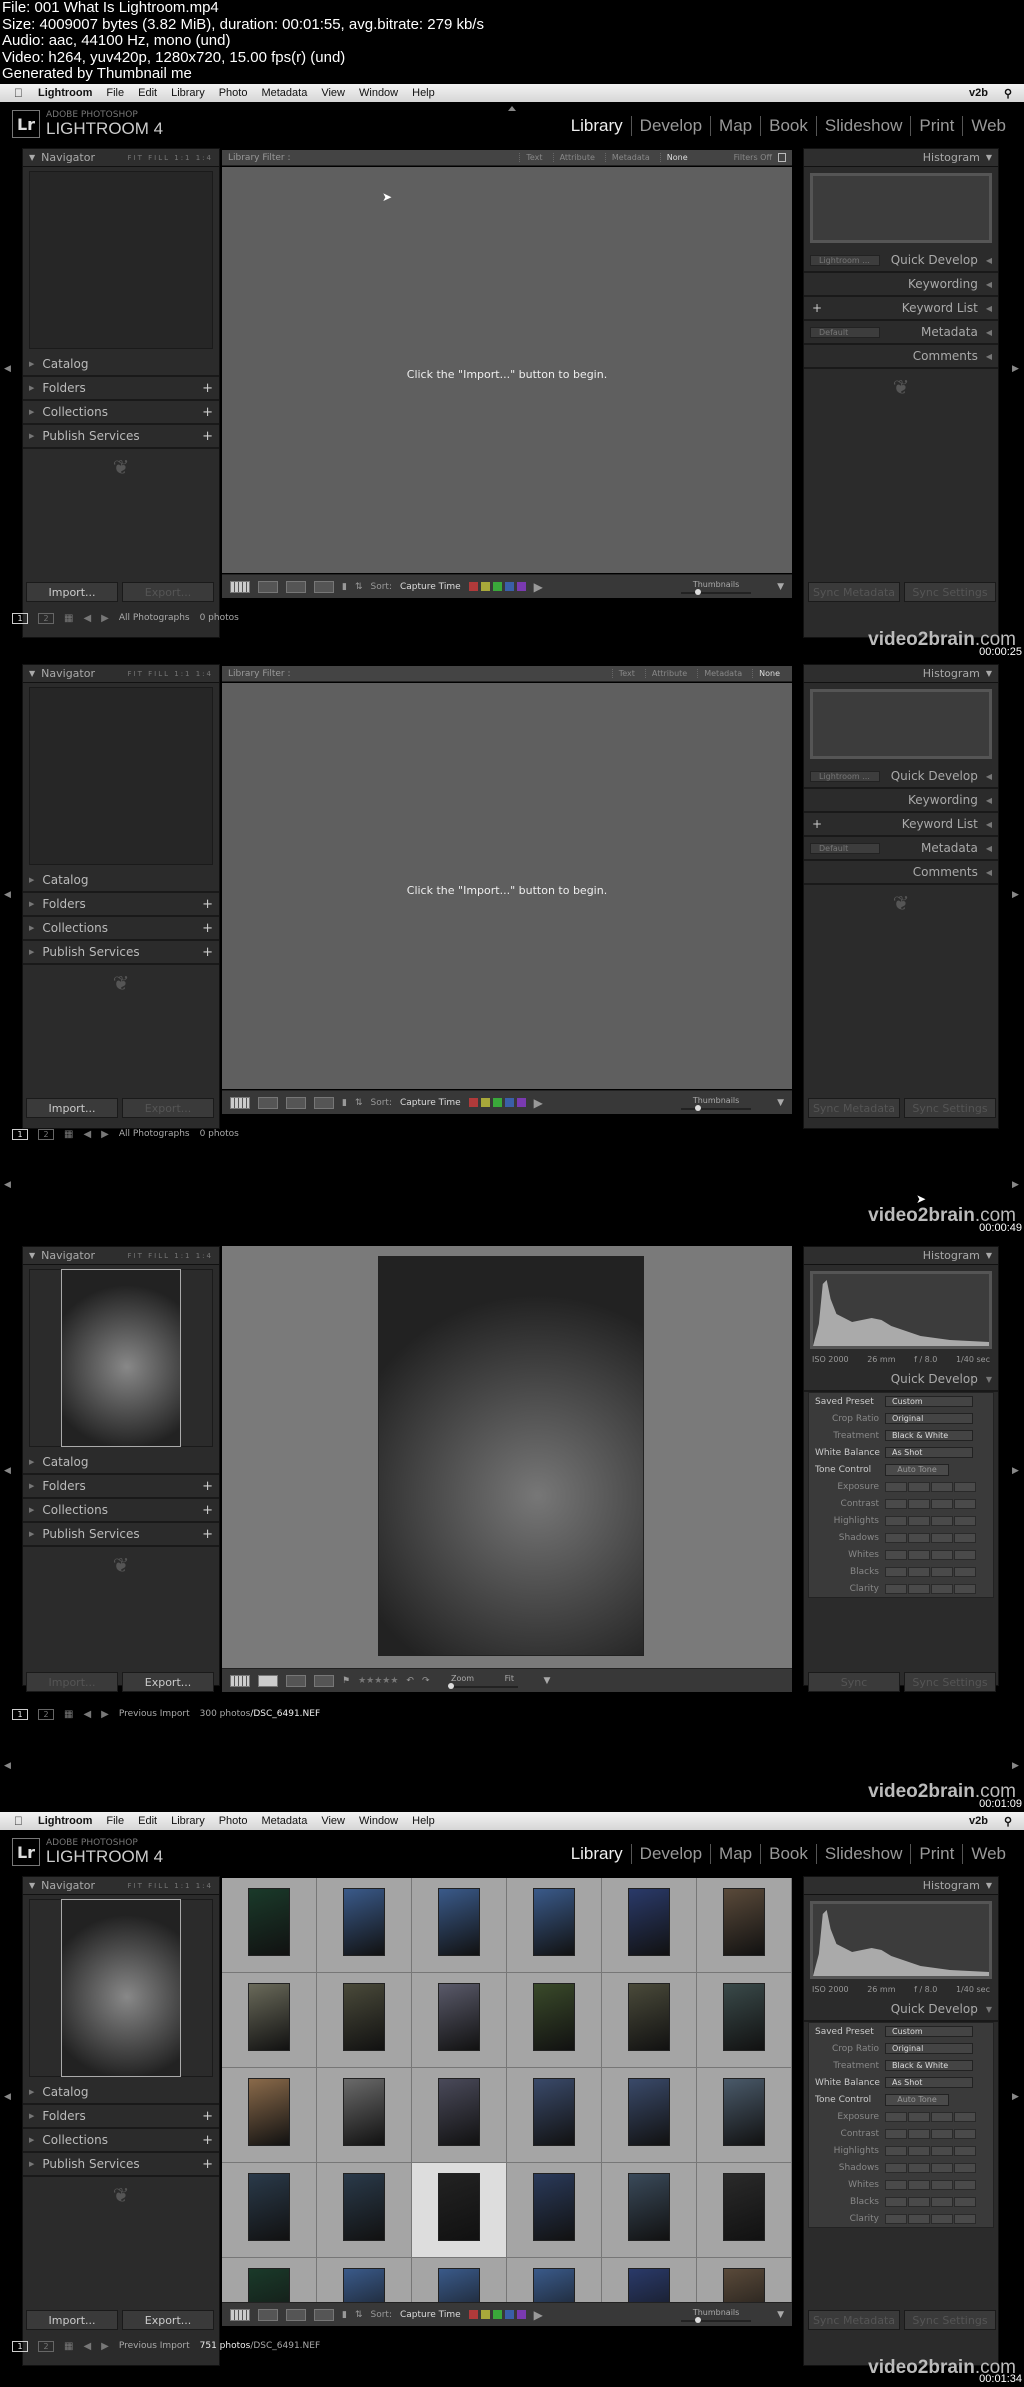  Describe the element at coordinates (670, 126) in the screenshot. I see `module-develop: Develop` at that location.